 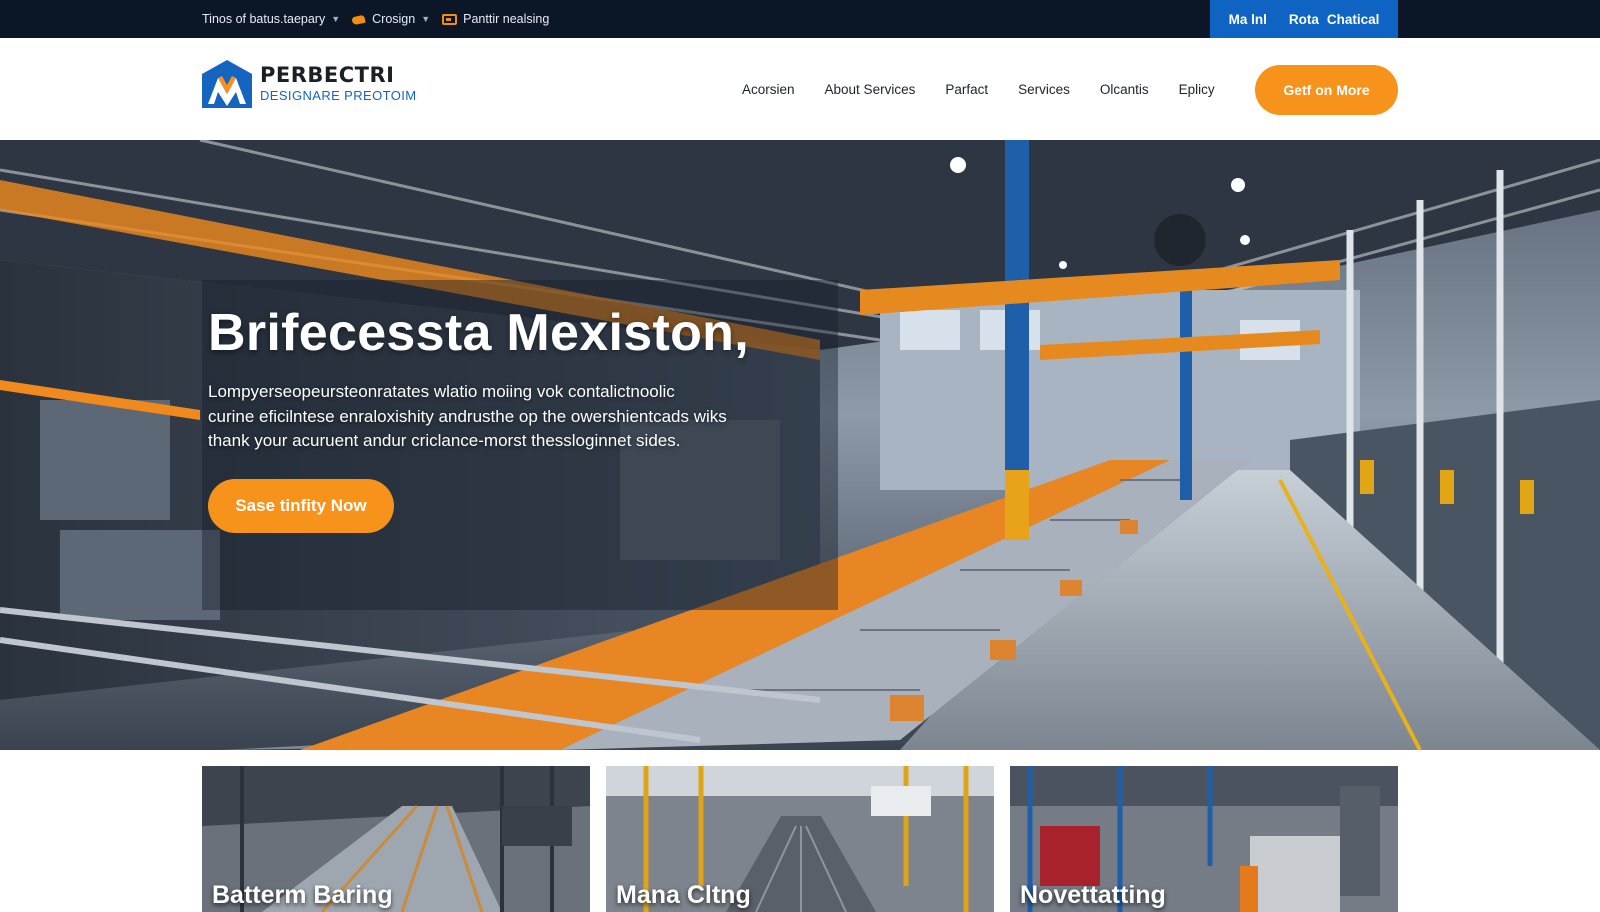 What do you see at coordinates (1326, 90) in the screenshot?
I see `get-more-button: Getf on More` at bounding box center [1326, 90].